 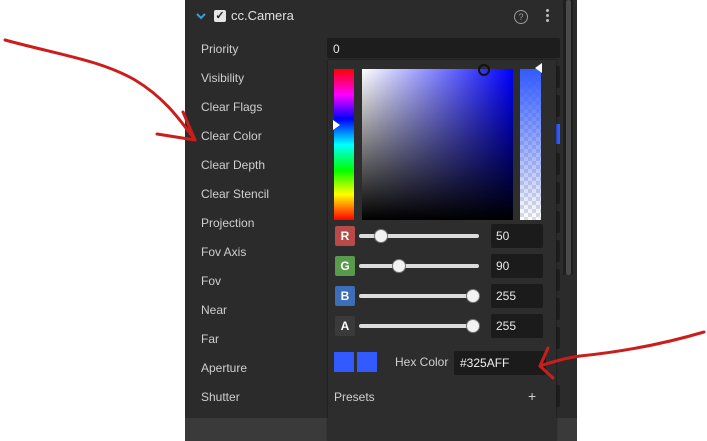 I want to click on annotation-arrow-right, so click(x=622, y=349).